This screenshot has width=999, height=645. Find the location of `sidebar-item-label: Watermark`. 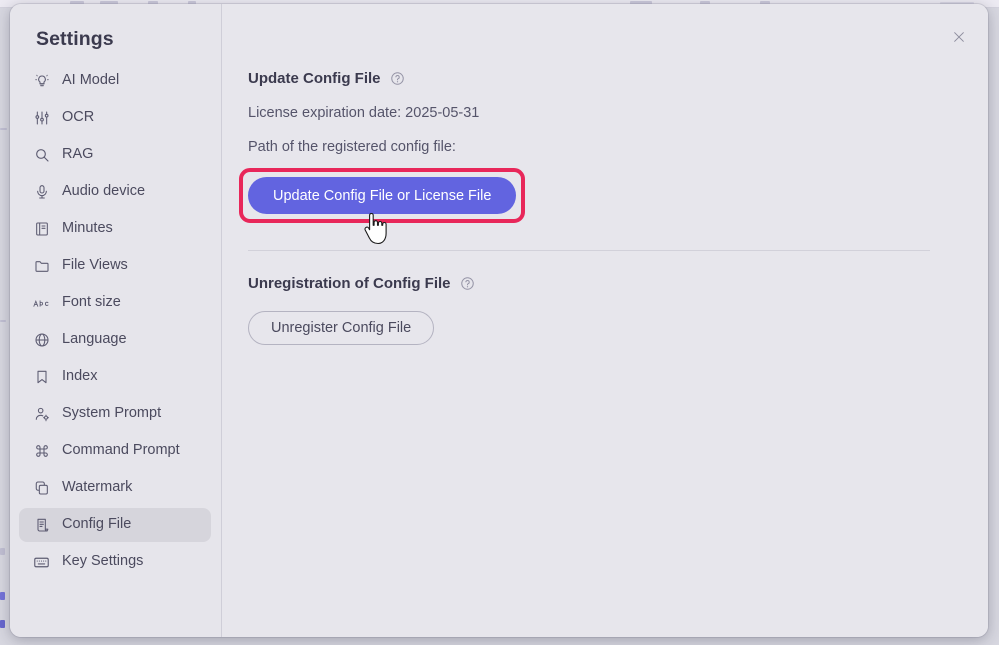

sidebar-item-label: Watermark is located at coordinates (97, 487).